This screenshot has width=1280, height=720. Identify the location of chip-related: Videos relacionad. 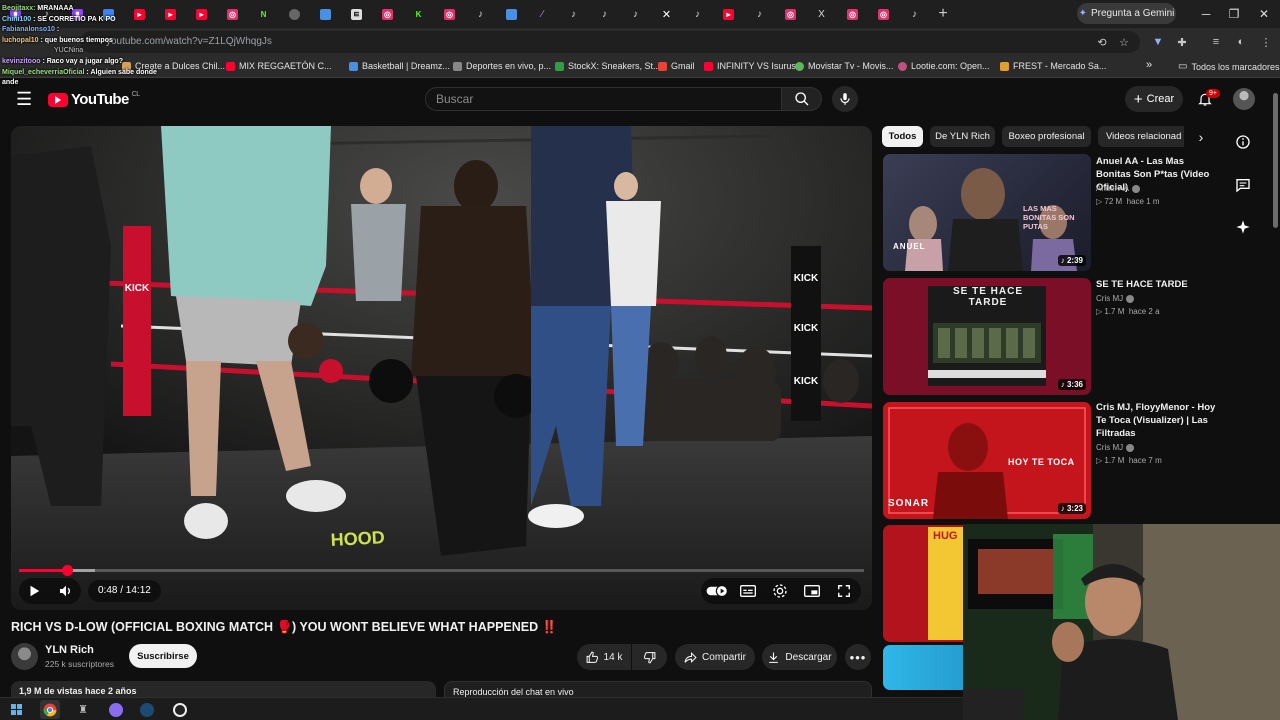
(1141, 136).